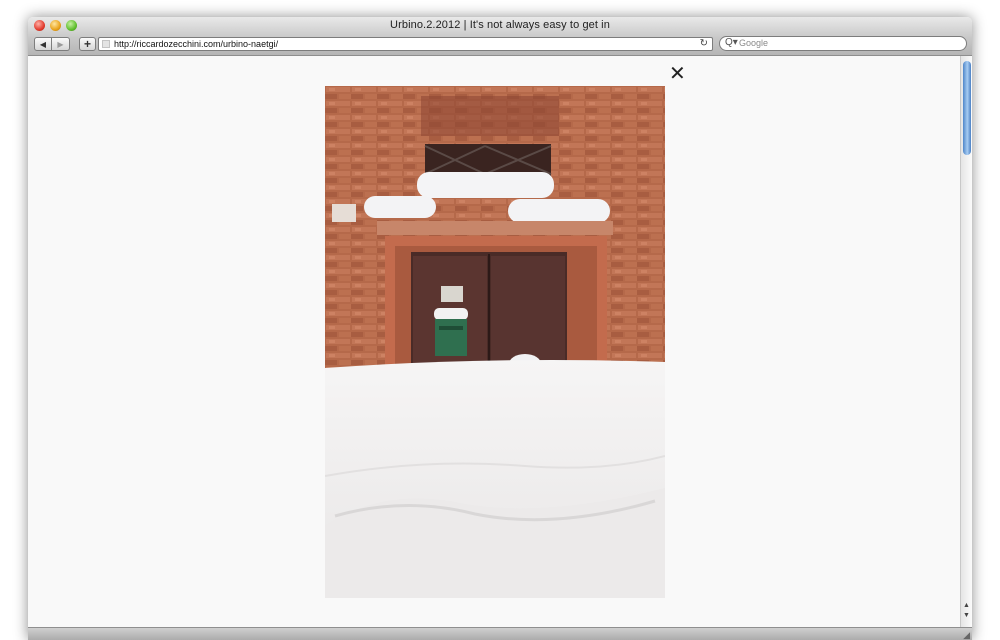 The height and width of the screenshot is (640, 1000). Describe the element at coordinates (704, 43) in the screenshot. I see `reload-icon: ↻` at that location.